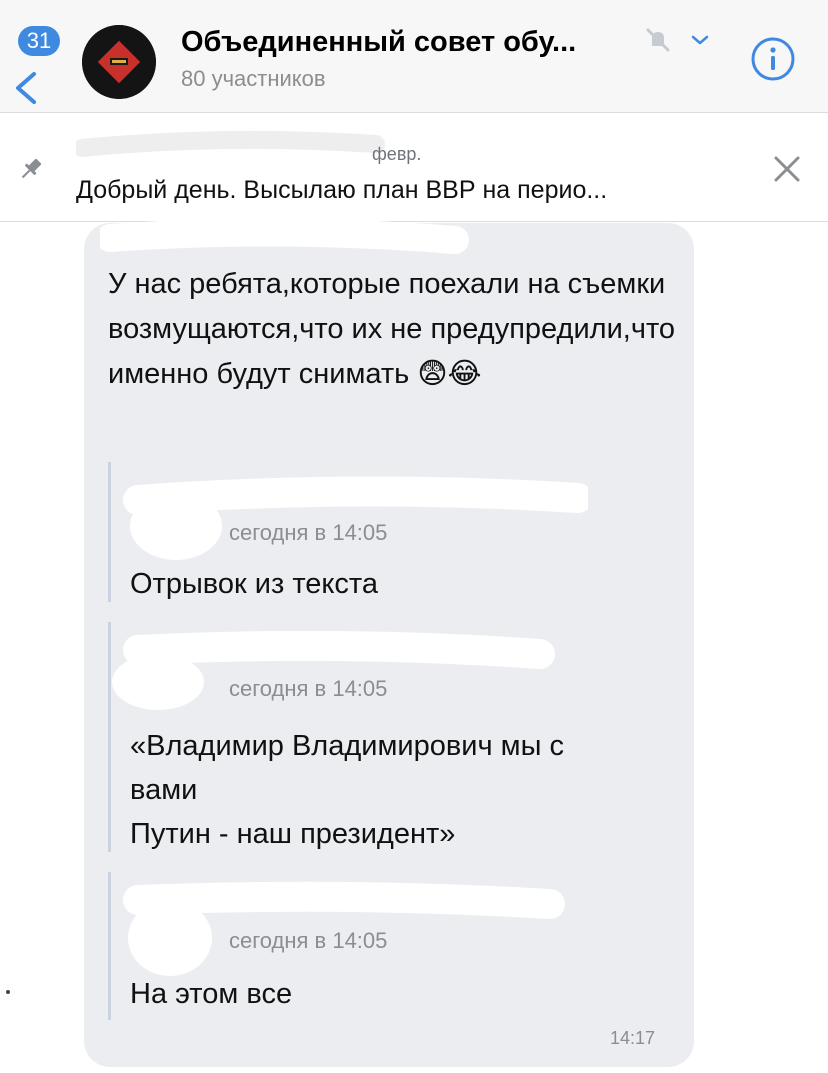 The image size is (828, 1073). What do you see at coordinates (284, 236) in the screenshot?
I see `redacted-author-name` at bounding box center [284, 236].